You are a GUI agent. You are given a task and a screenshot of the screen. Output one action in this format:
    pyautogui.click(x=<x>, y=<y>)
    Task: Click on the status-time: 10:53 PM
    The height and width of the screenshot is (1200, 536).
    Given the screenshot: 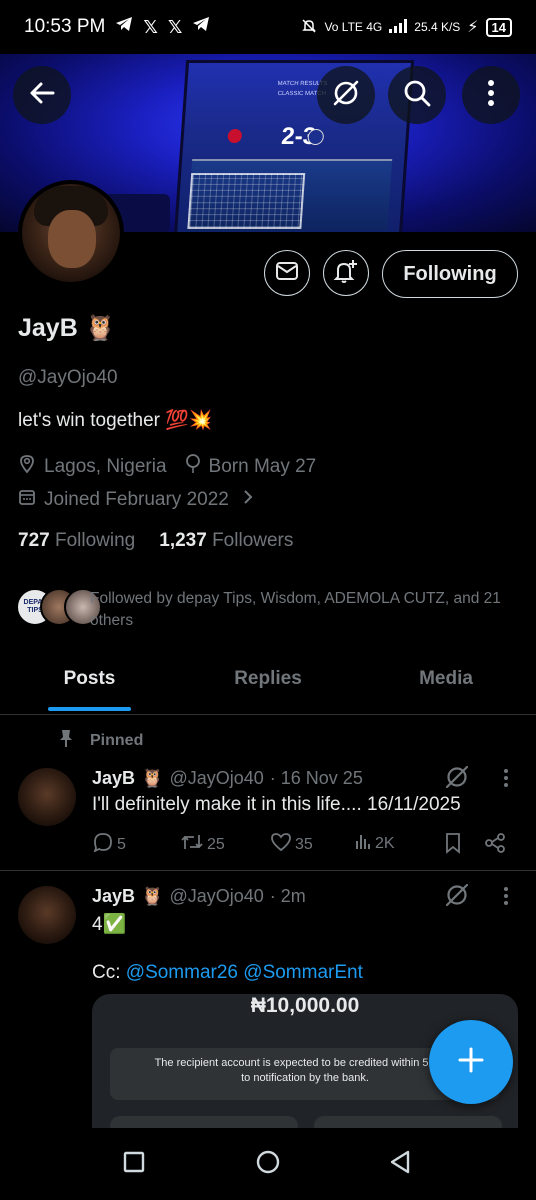 What is the action you would take?
    pyautogui.click(x=65, y=26)
    